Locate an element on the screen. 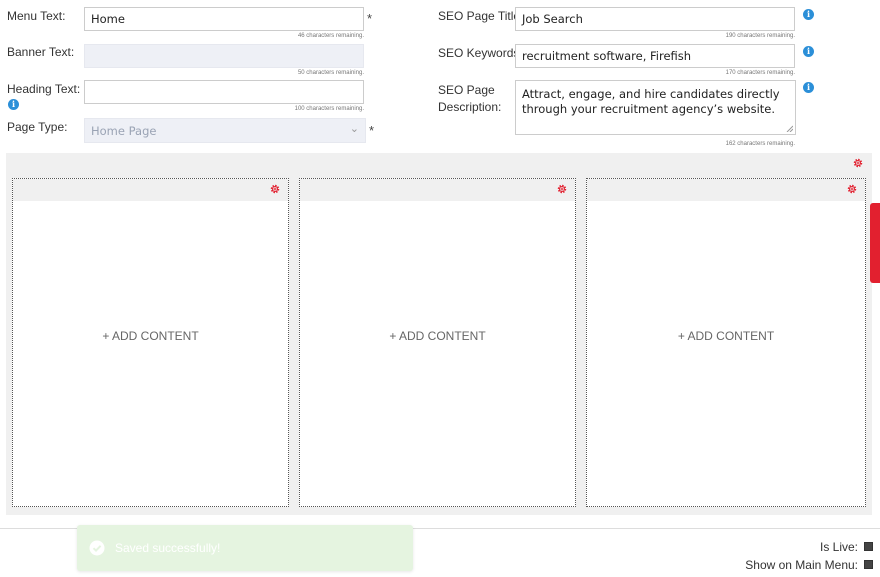 The height and width of the screenshot is (577, 880). heading-text-remaining: 100 characters remaining. is located at coordinates (329, 109).